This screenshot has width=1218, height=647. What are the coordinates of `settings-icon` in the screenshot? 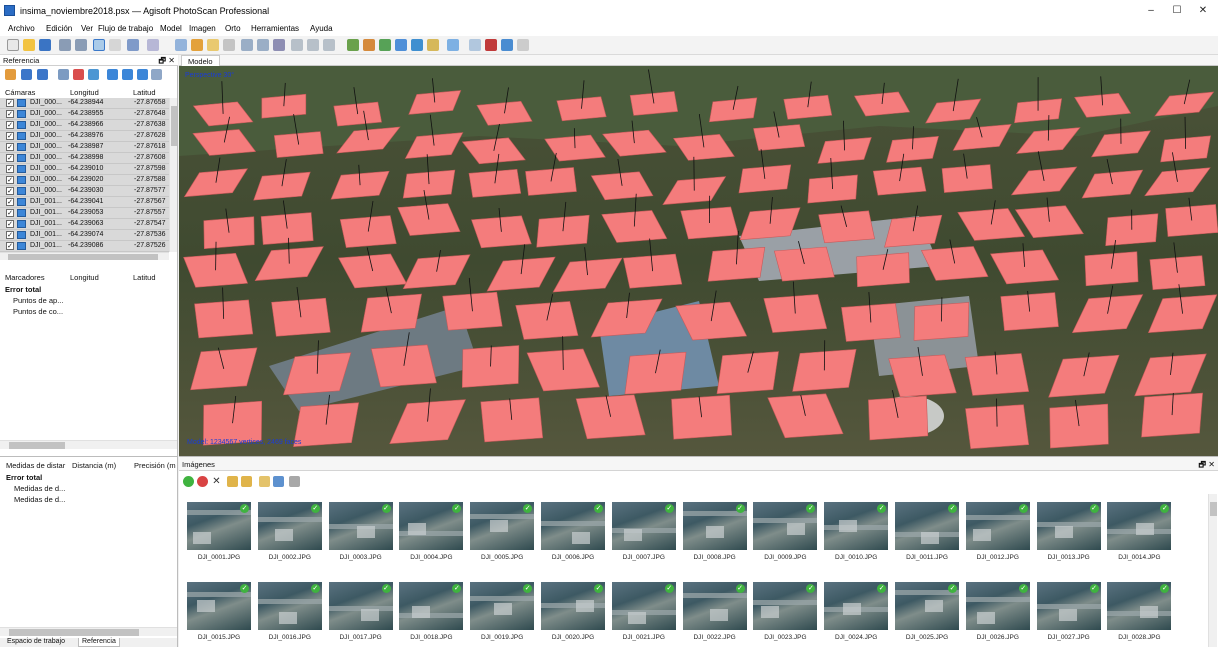 It's located at (156, 74).